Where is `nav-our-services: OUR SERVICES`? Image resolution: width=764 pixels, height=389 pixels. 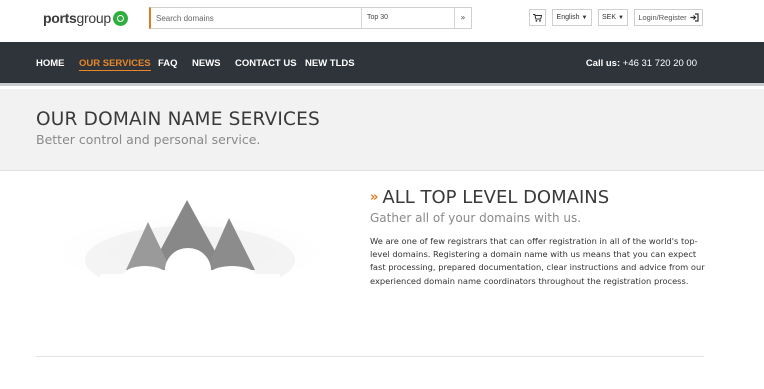 nav-our-services: OUR SERVICES is located at coordinates (115, 64).